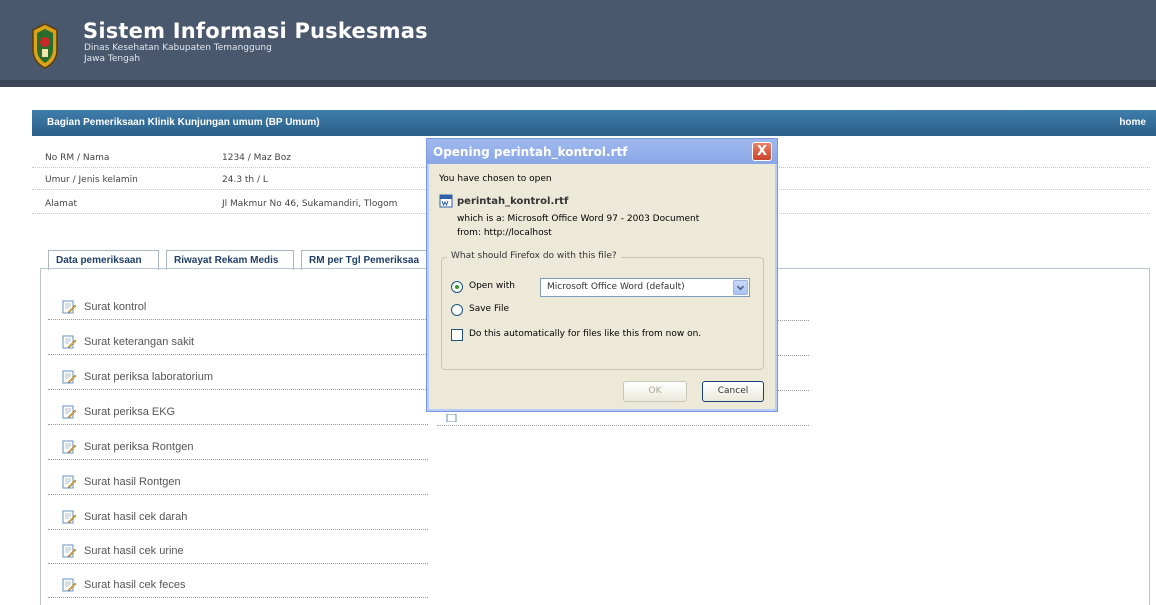  Describe the element at coordinates (457, 310) in the screenshot. I see `save-file-radio` at that location.